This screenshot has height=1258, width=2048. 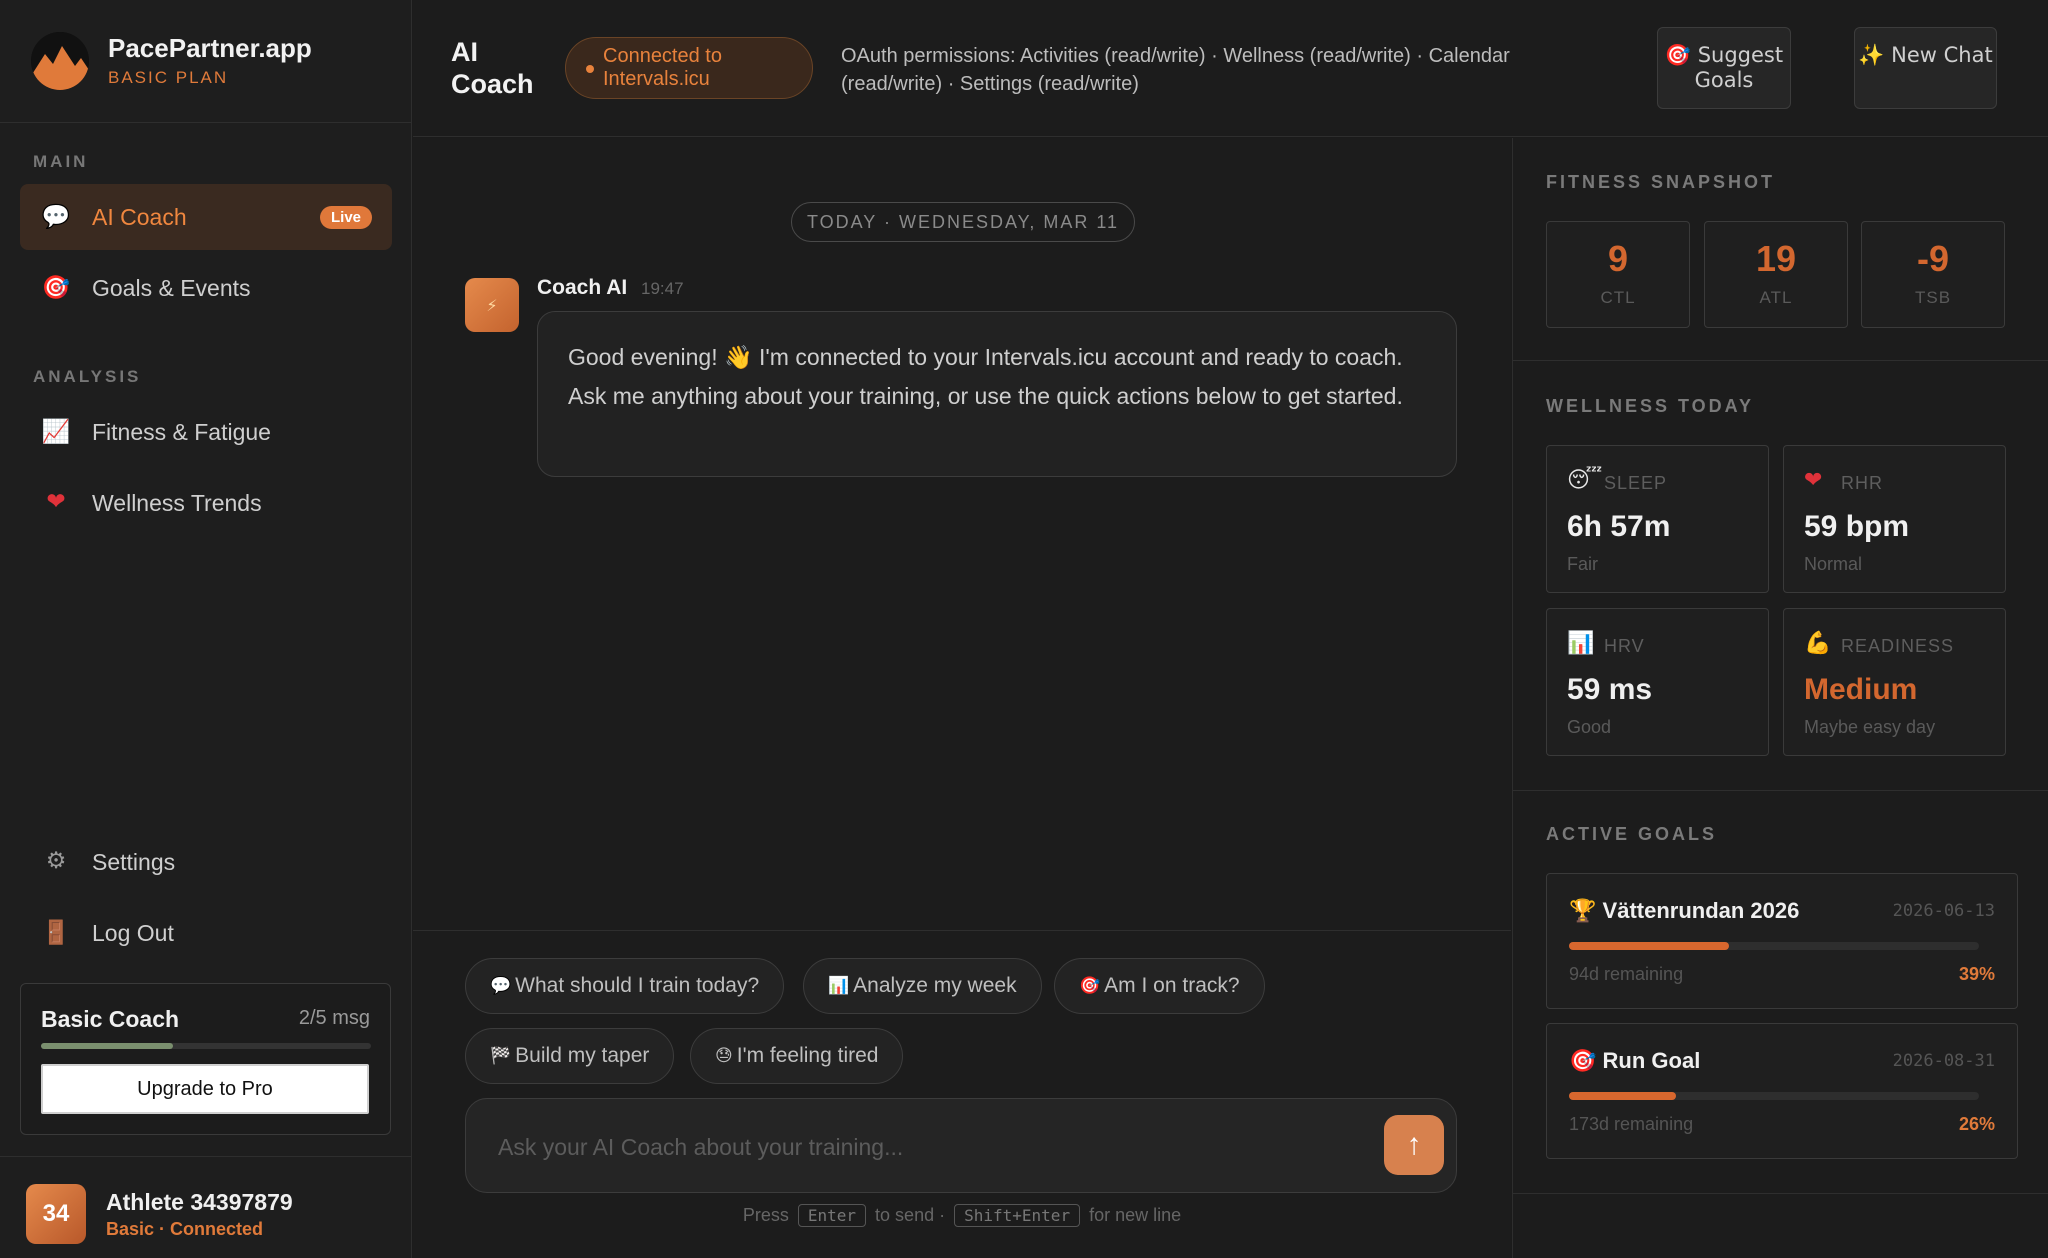 What do you see at coordinates (797, 1056) in the screenshot?
I see `quick-action-feeling-tired: 😓 I'm feeling tired` at bounding box center [797, 1056].